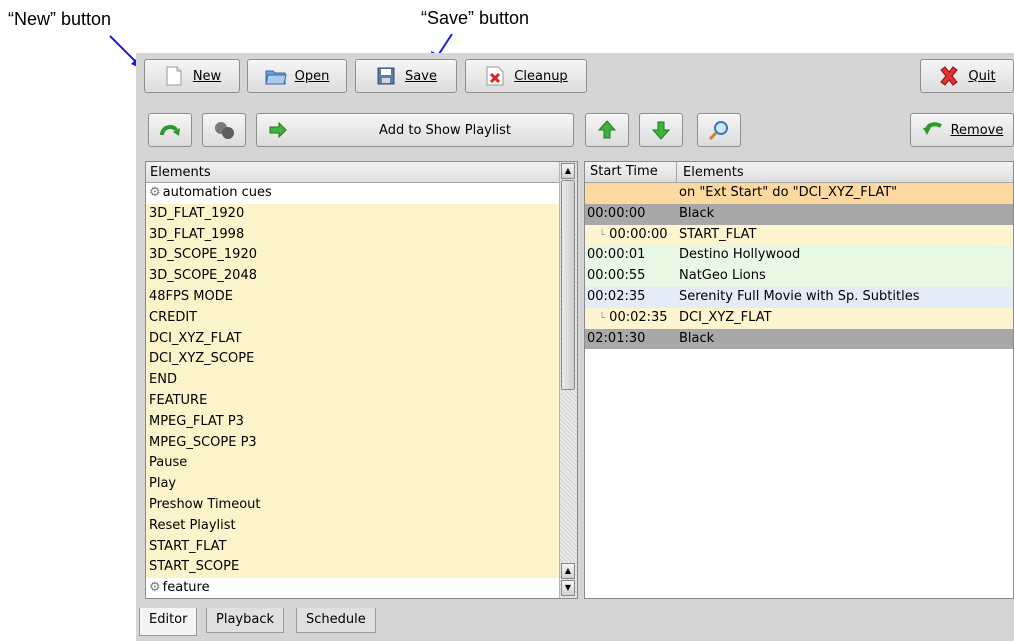 The height and width of the screenshot is (641, 1014). Describe the element at coordinates (616, 213) in the screenshot. I see `start-time-cell: 00:00:00` at that location.